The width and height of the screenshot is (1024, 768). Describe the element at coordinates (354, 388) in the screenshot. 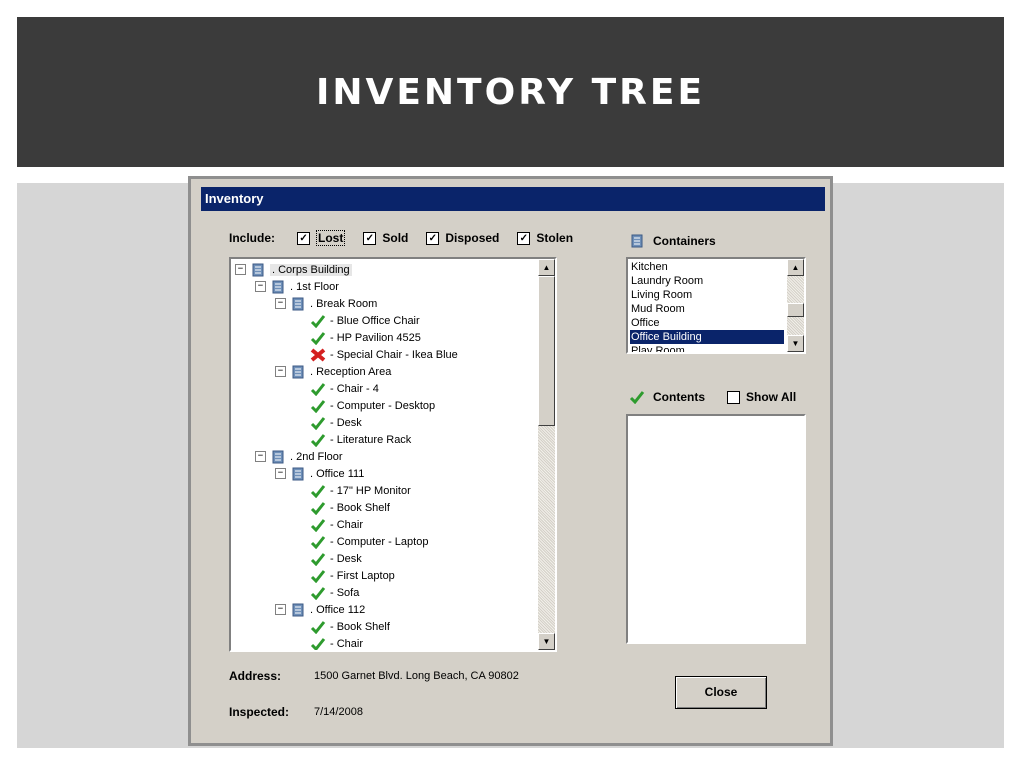

I see `tree-node-label: - Chair - 4` at that location.